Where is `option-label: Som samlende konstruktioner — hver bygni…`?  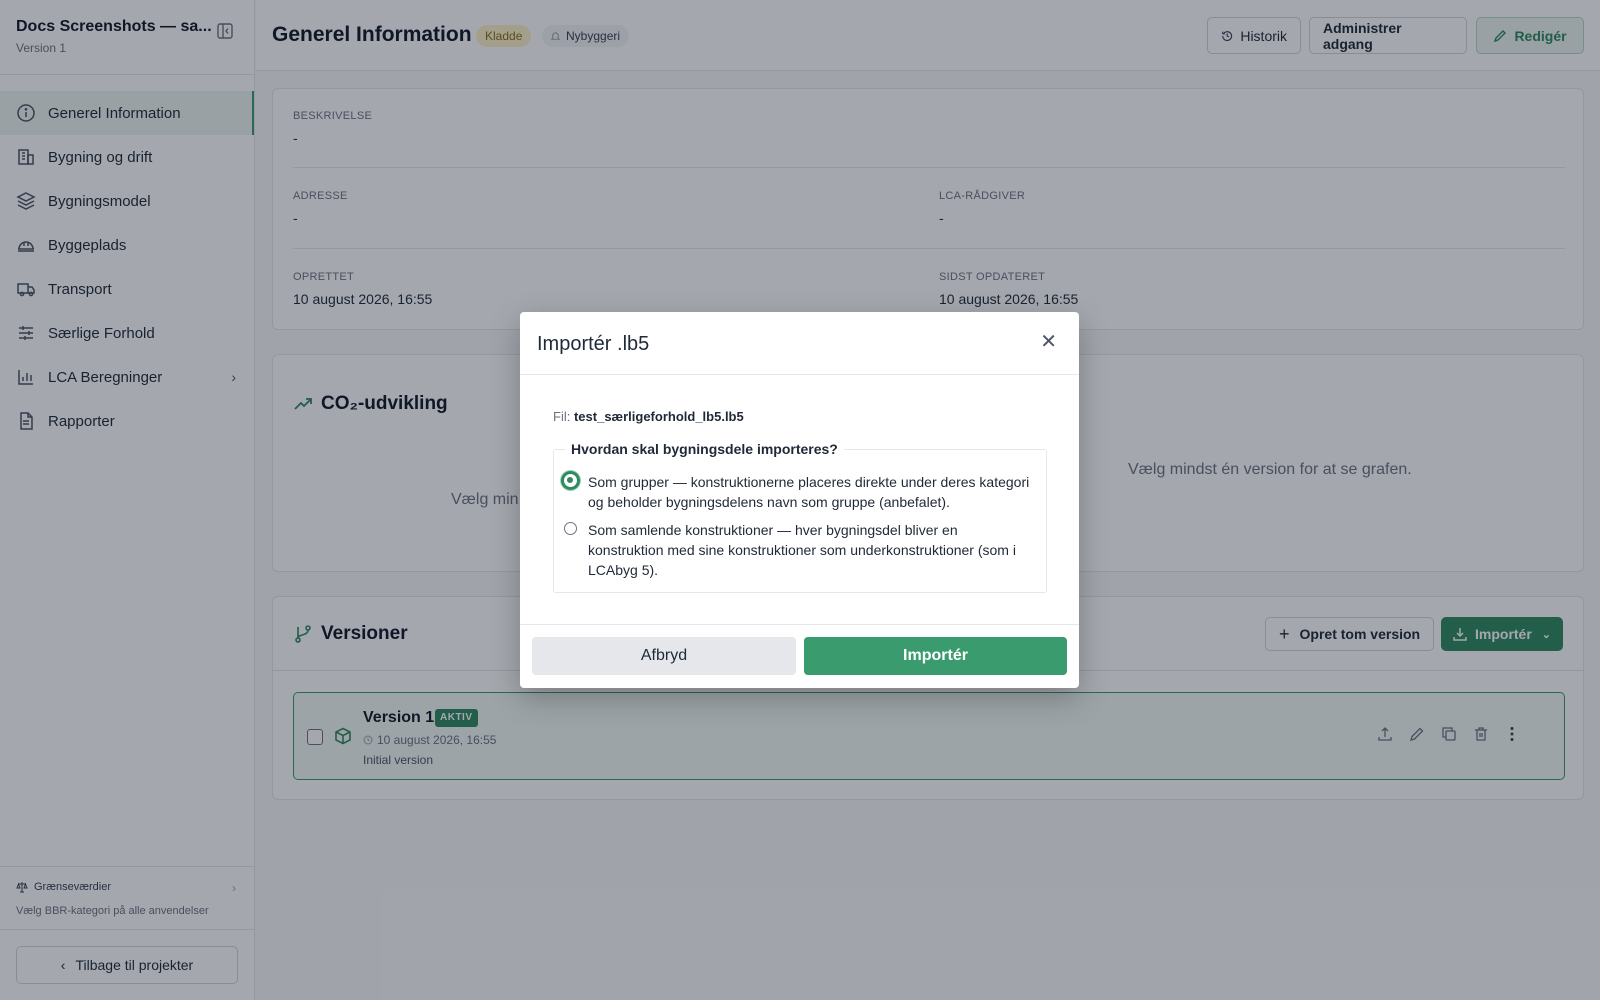 option-label: Som samlende konstruktioner — hver bygni… is located at coordinates (802, 550).